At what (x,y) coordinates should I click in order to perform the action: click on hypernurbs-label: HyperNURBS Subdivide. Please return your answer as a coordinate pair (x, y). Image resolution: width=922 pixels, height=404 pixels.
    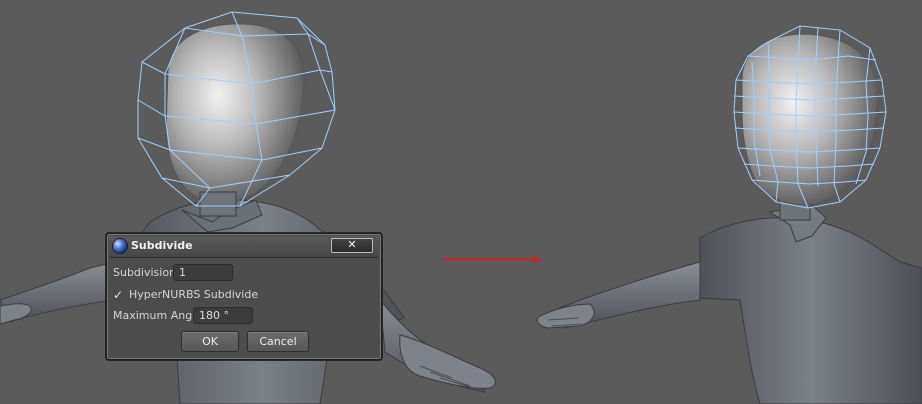
    Looking at the image, I should click on (194, 294).